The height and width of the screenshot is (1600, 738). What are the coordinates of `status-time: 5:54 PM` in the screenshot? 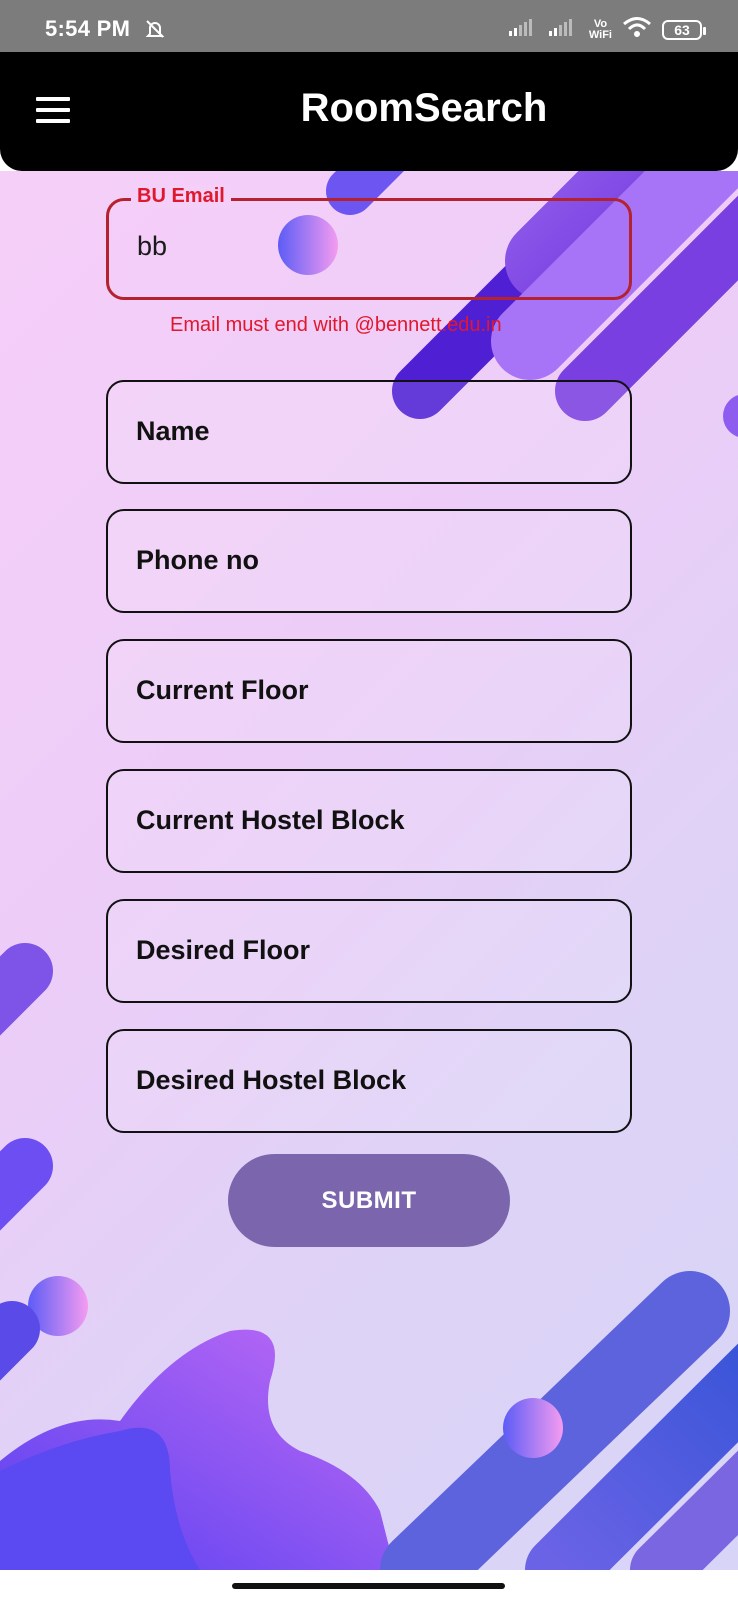 It's located at (88, 28).